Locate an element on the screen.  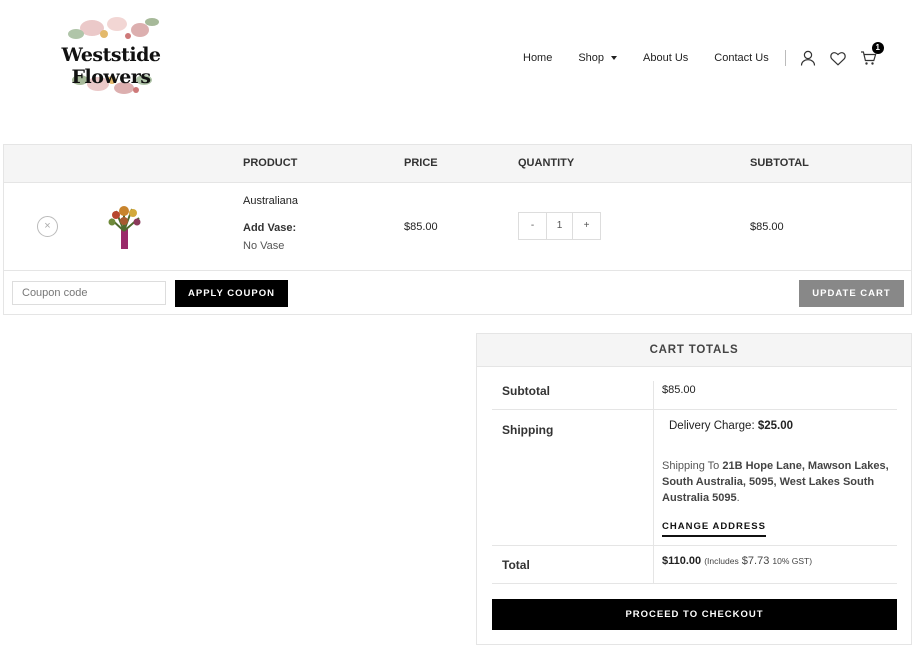
nav-divider is located at coordinates (785, 58).